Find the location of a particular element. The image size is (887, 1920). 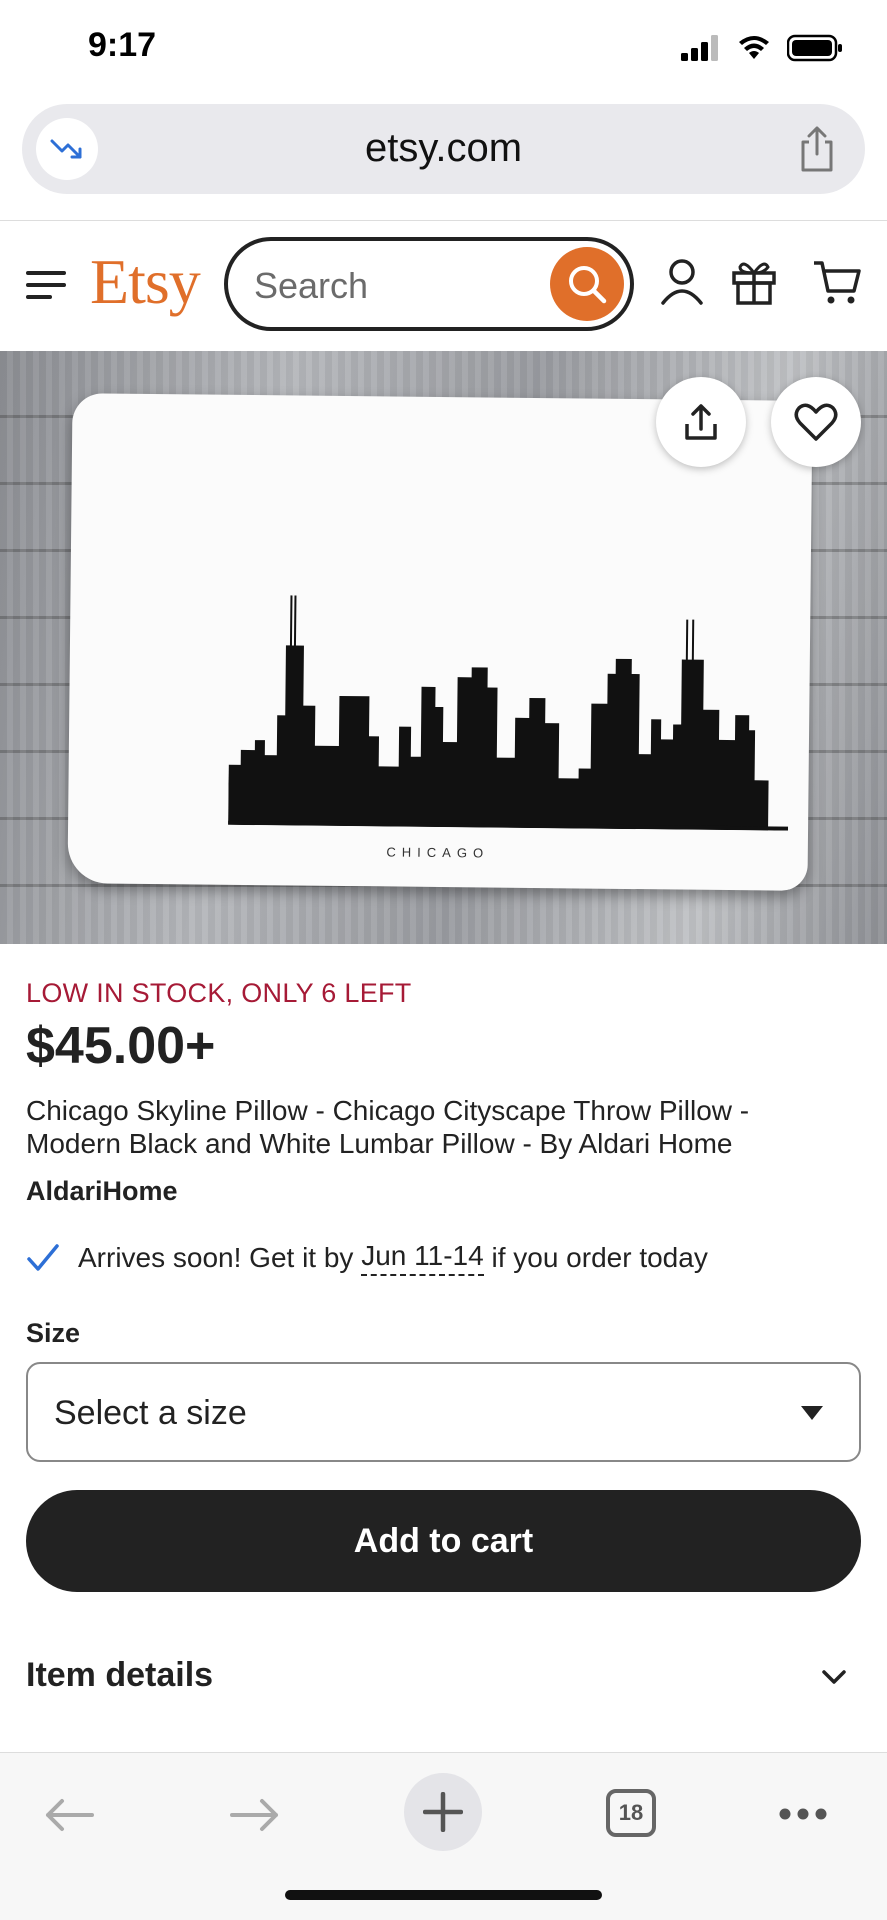

status-bar: 9:17 is located at coordinates (443, 50).